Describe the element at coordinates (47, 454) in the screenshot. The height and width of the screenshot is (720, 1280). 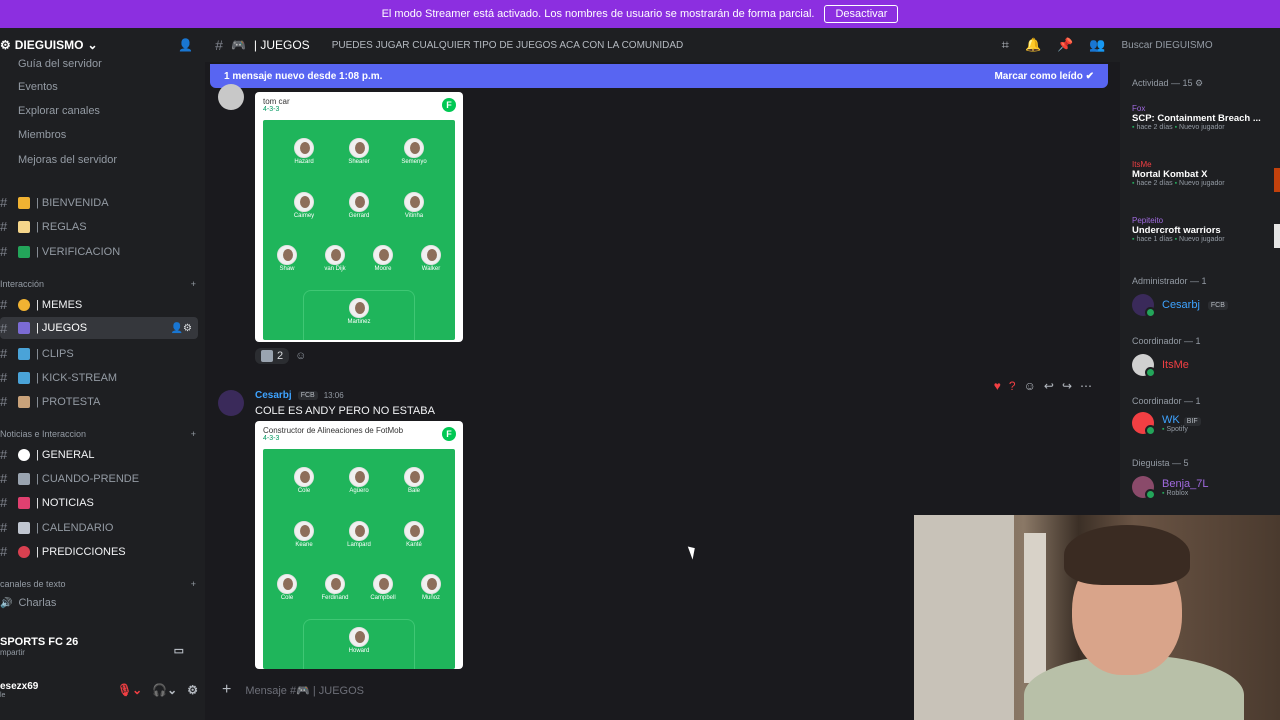
I see `channel-general: # | GENERAL` at that location.